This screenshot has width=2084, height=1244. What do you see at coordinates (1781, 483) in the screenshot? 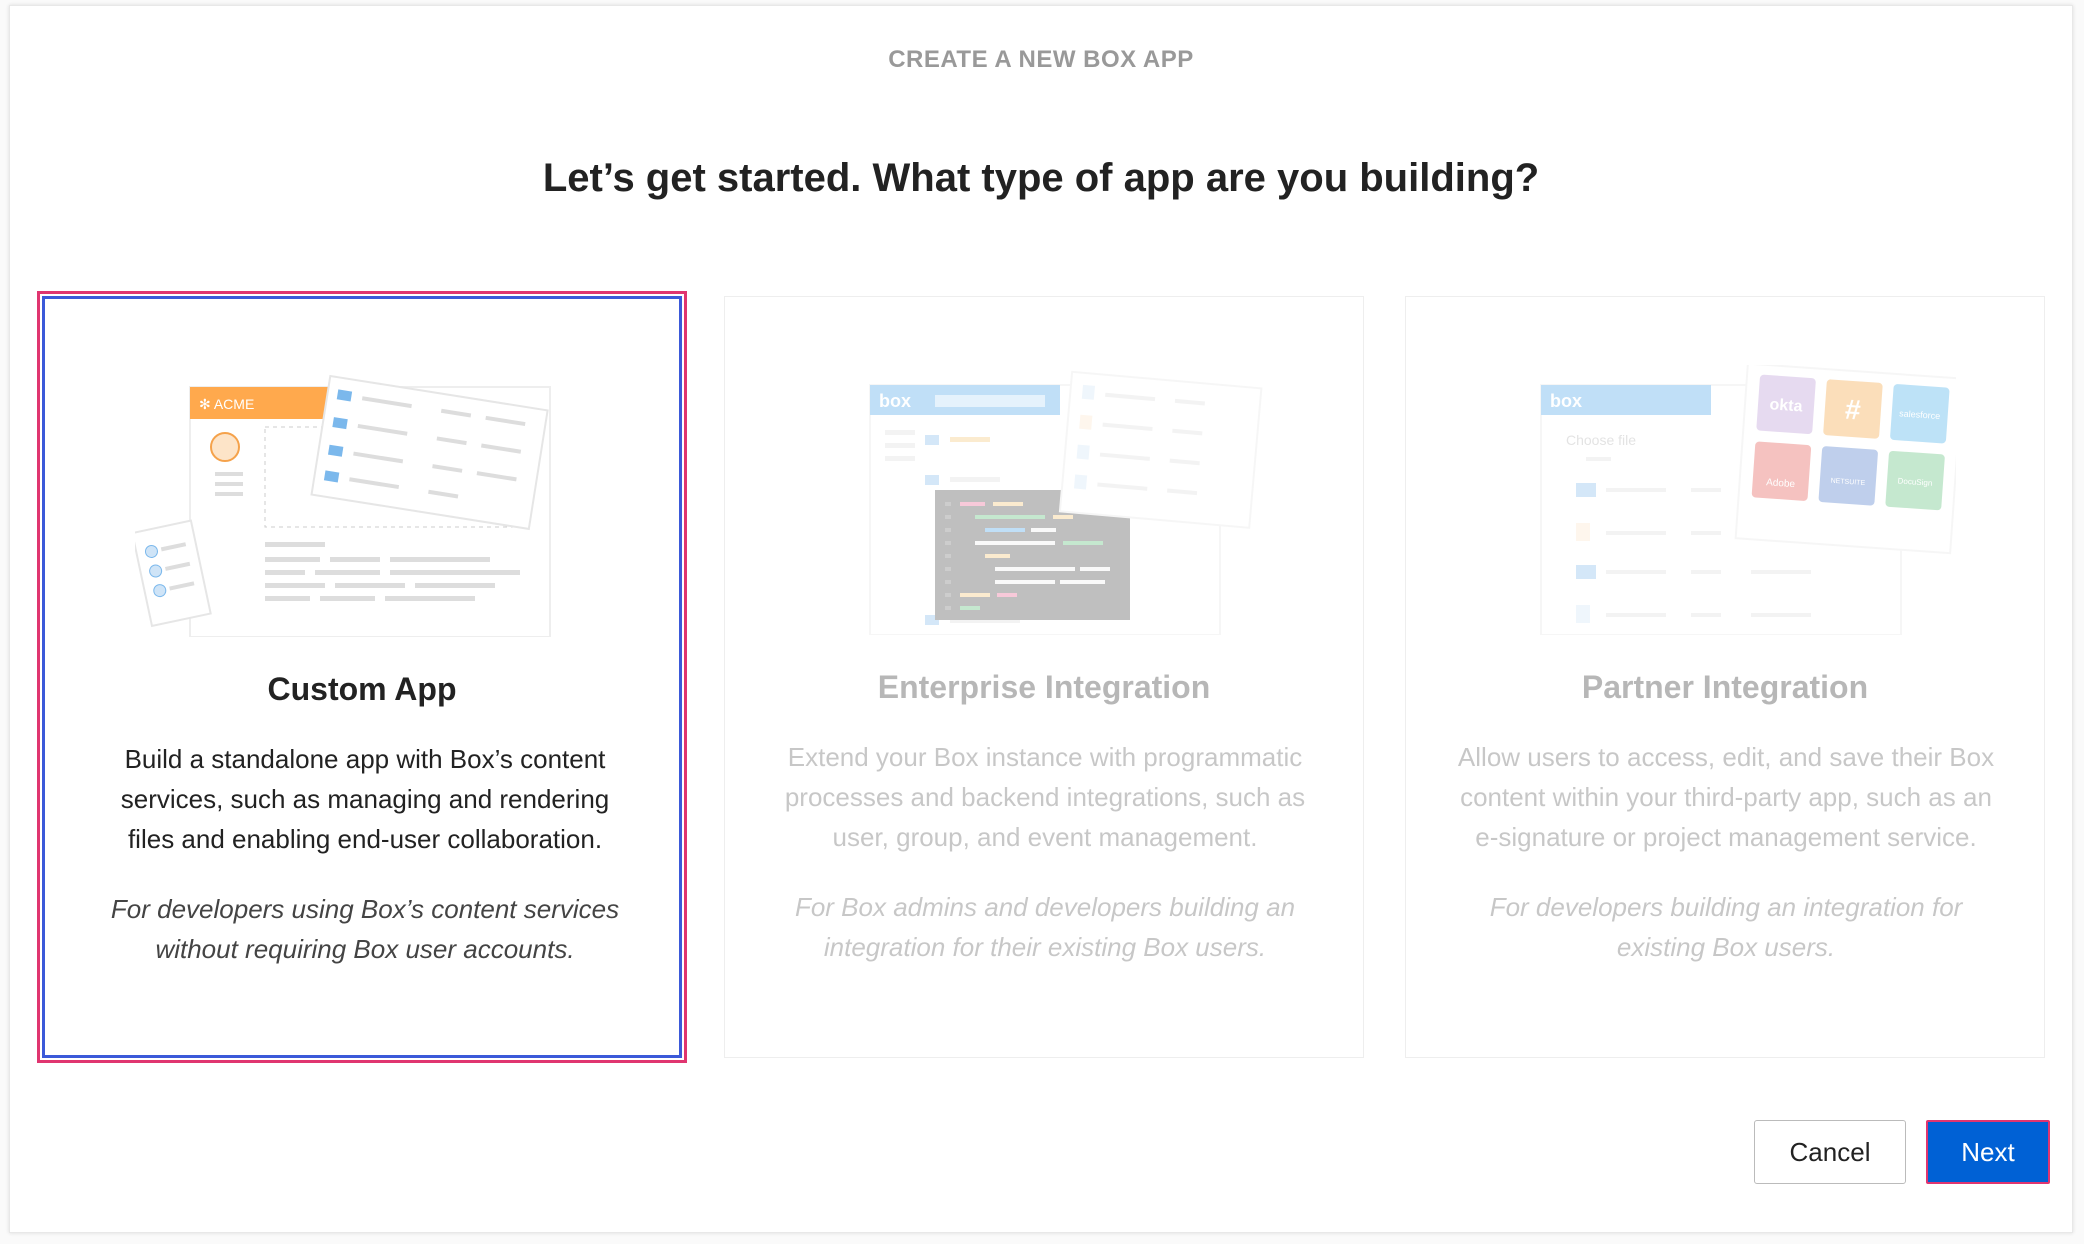
I see `adobe-tile-label: Adobe` at bounding box center [1781, 483].